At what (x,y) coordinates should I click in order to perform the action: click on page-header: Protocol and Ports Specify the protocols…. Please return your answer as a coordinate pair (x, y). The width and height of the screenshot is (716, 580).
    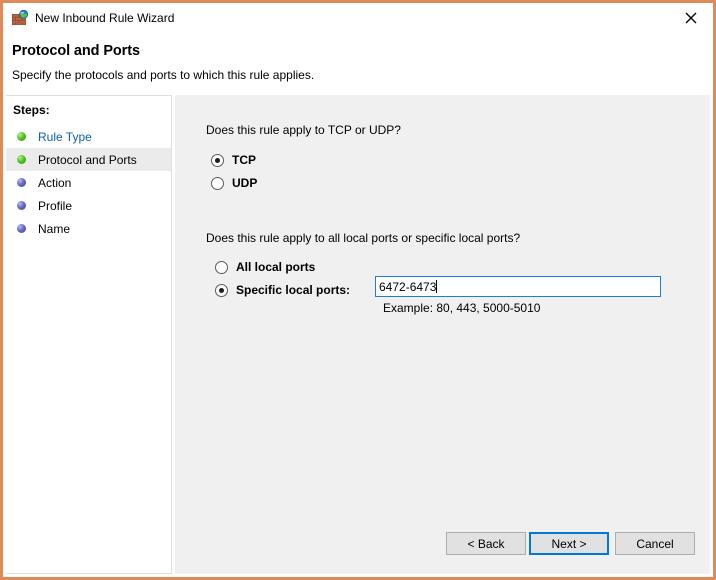
    Looking at the image, I should click on (358, 62).